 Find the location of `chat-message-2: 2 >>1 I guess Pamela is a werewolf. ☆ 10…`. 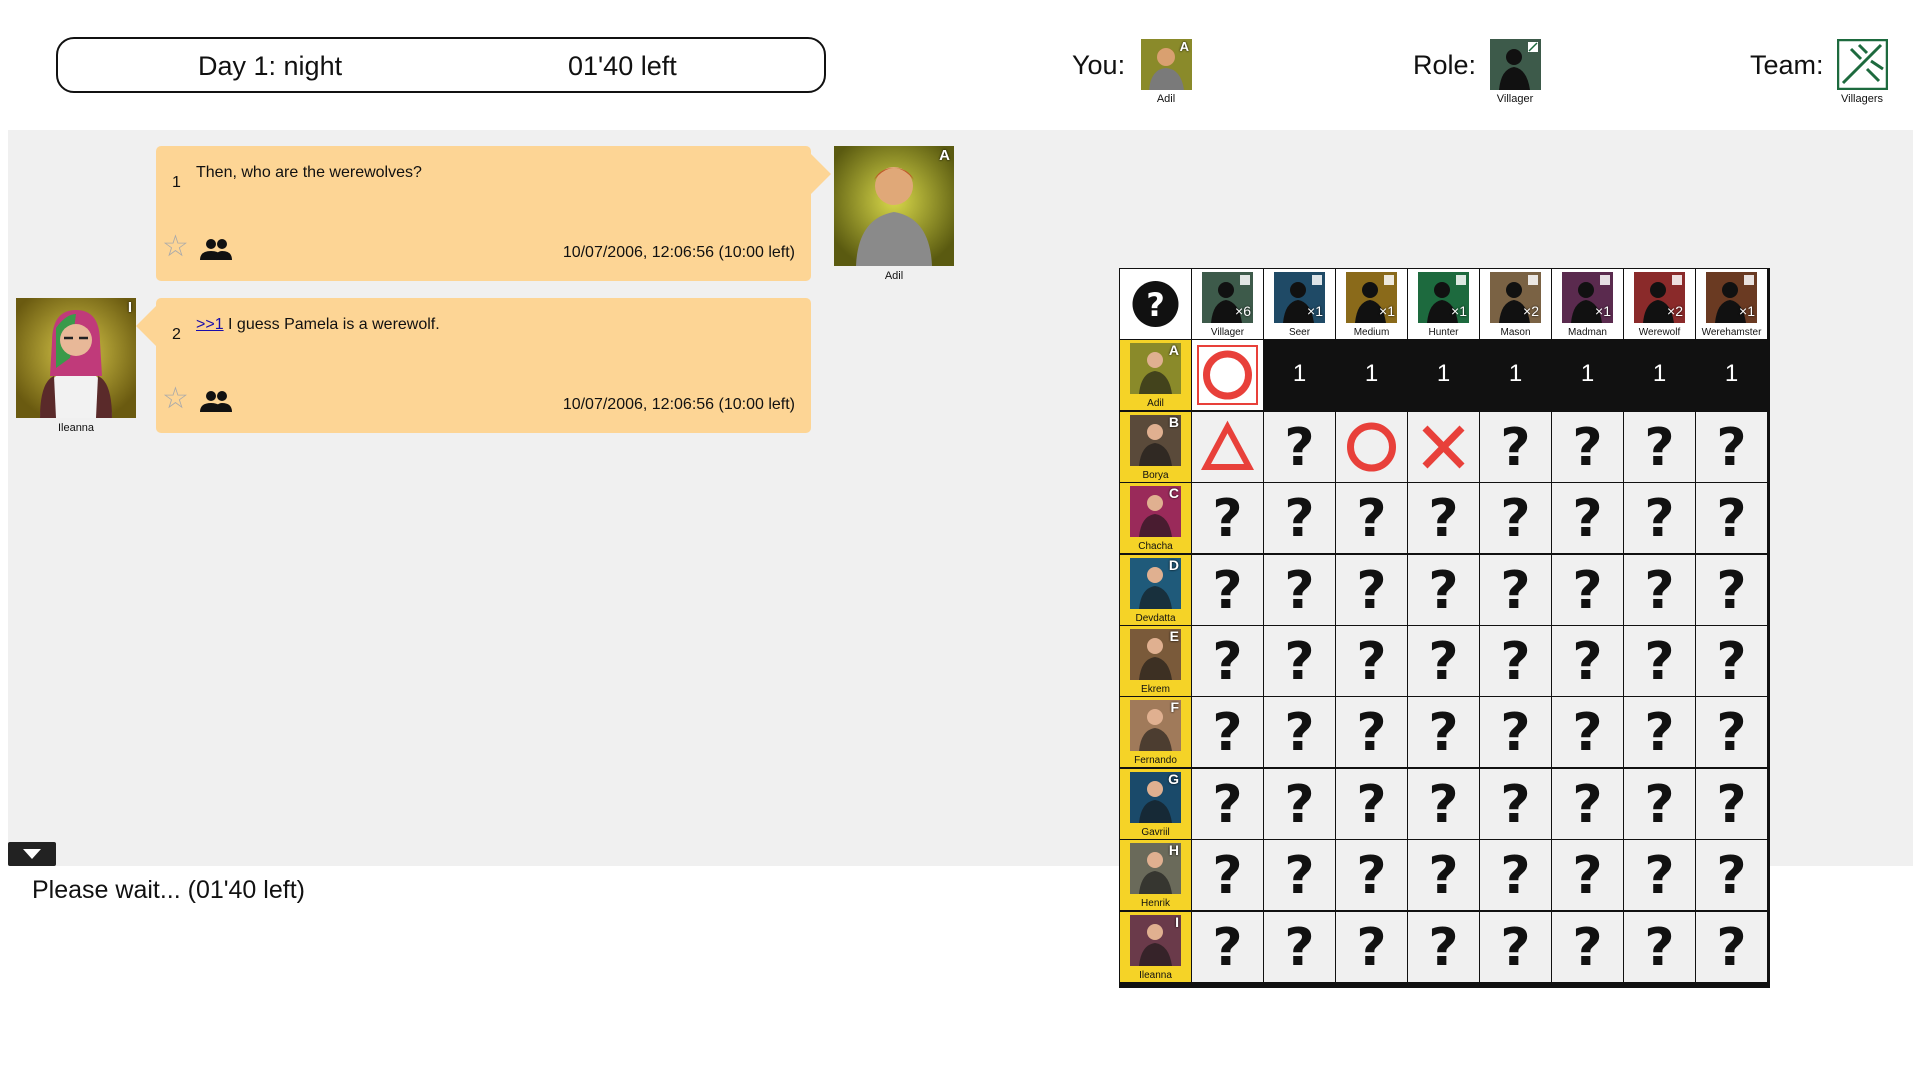

chat-message-2: 2 >>1 I guess Pamela is a werewolf. ☆ 10… is located at coordinates (483, 365).